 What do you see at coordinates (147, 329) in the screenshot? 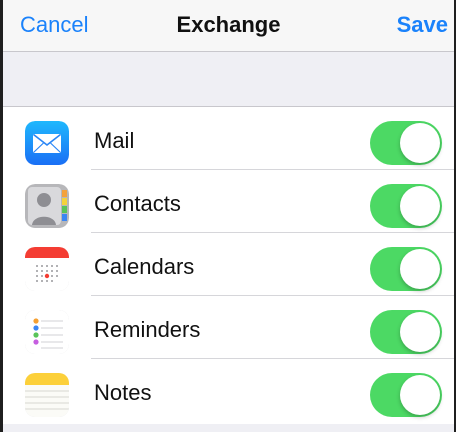
I see `row-label-reminders: Reminders` at bounding box center [147, 329].